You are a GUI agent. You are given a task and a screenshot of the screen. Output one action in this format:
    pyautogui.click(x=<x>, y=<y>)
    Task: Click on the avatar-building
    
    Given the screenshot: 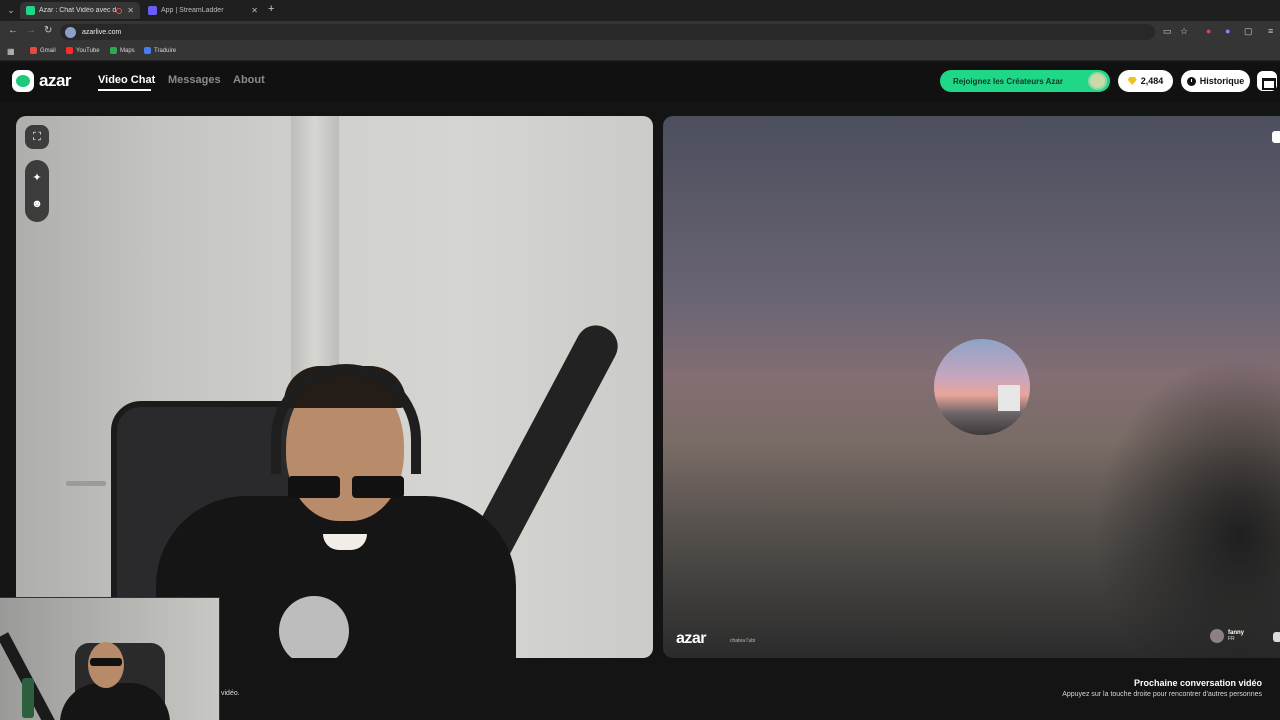 What is the action you would take?
    pyautogui.click(x=1009, y=398)
    